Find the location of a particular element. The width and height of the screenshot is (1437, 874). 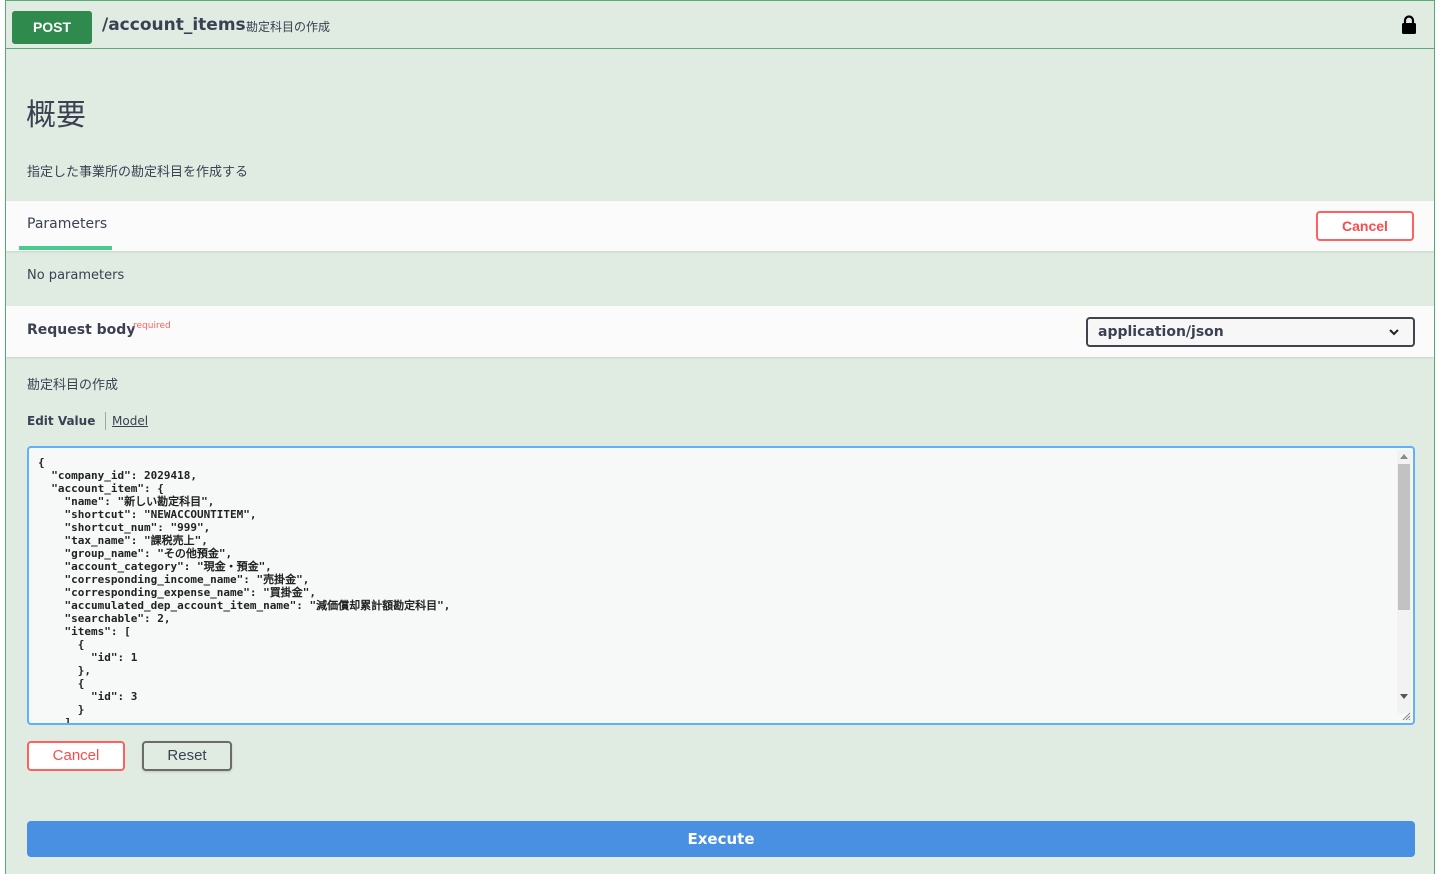

resize-handle-icon is located at coordinates (1406, 716).